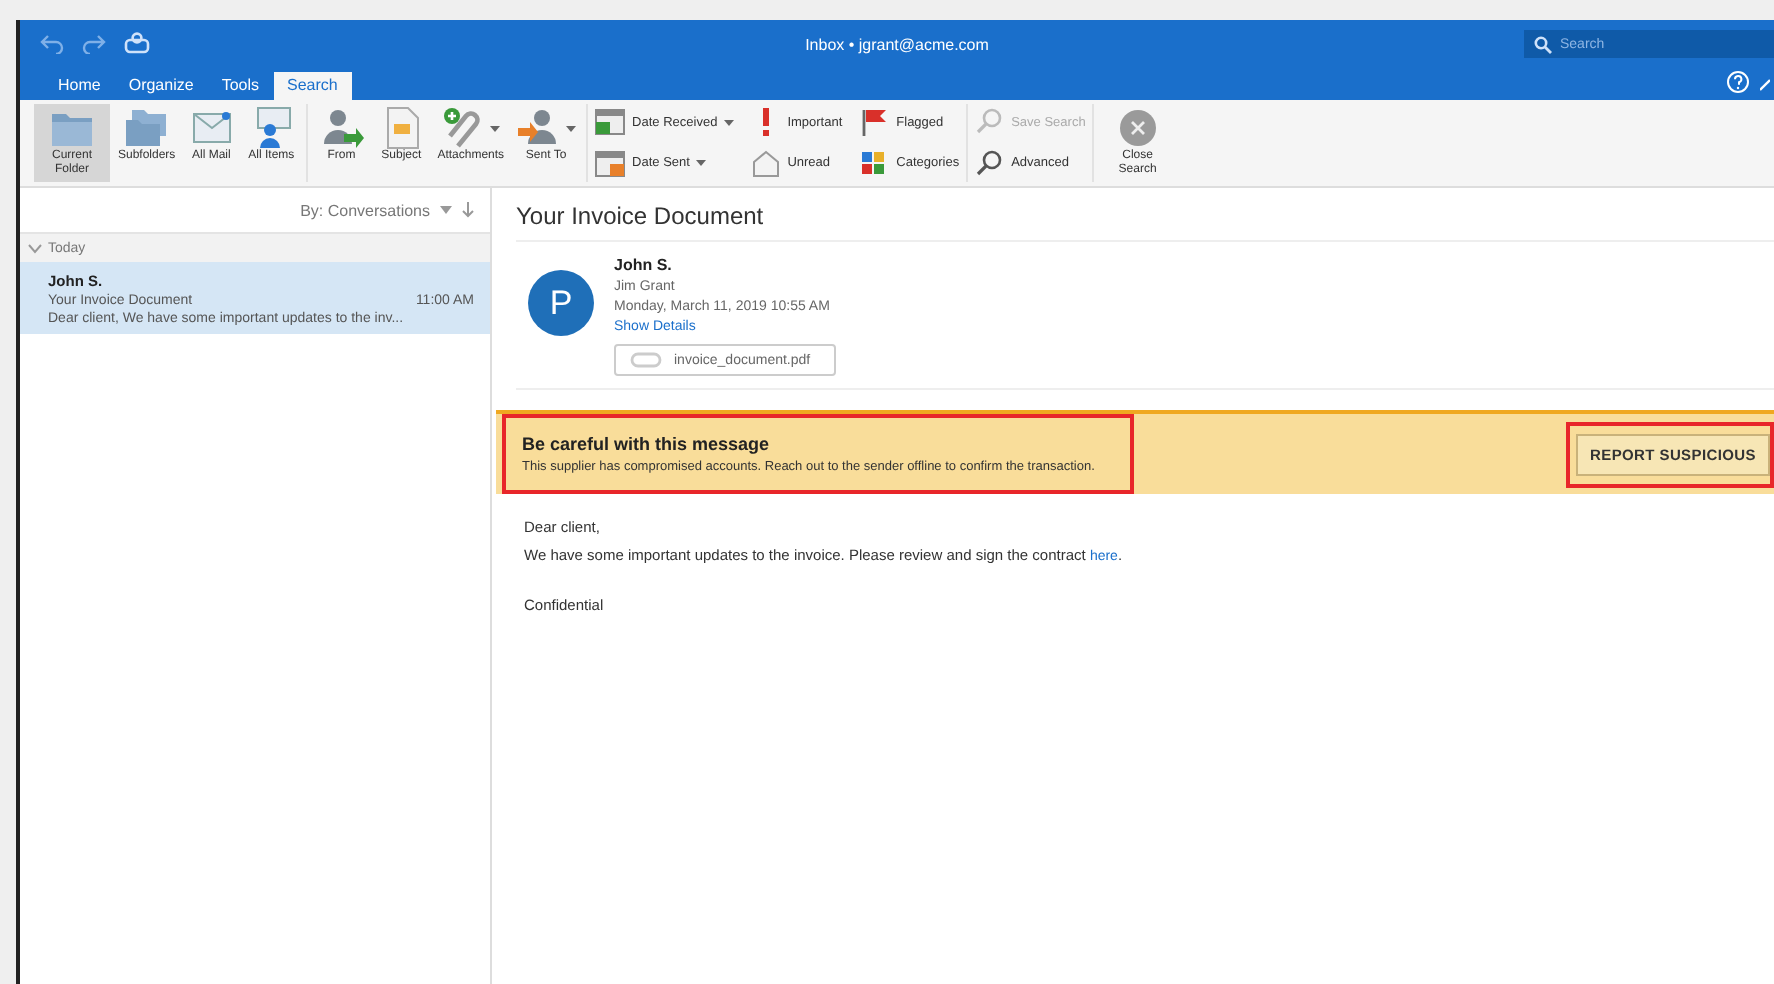  Describe the element at coordinates (365, 210) in the screenshot. I see `sort-dropdown: By: Conversations` at that location.